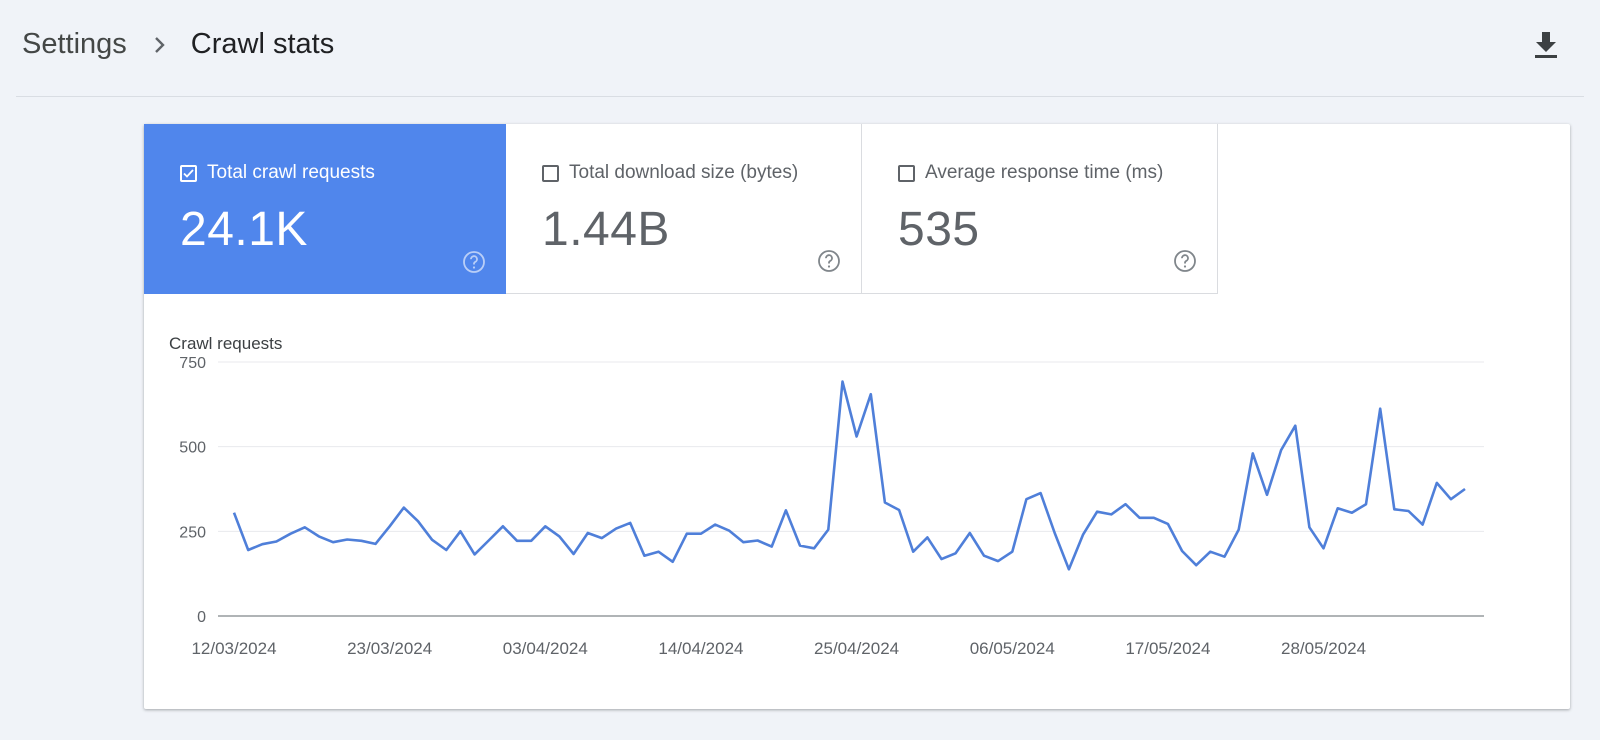  Describe the element at coordinates (1546, 45) in the screenshot. I see `download-button` at that location.